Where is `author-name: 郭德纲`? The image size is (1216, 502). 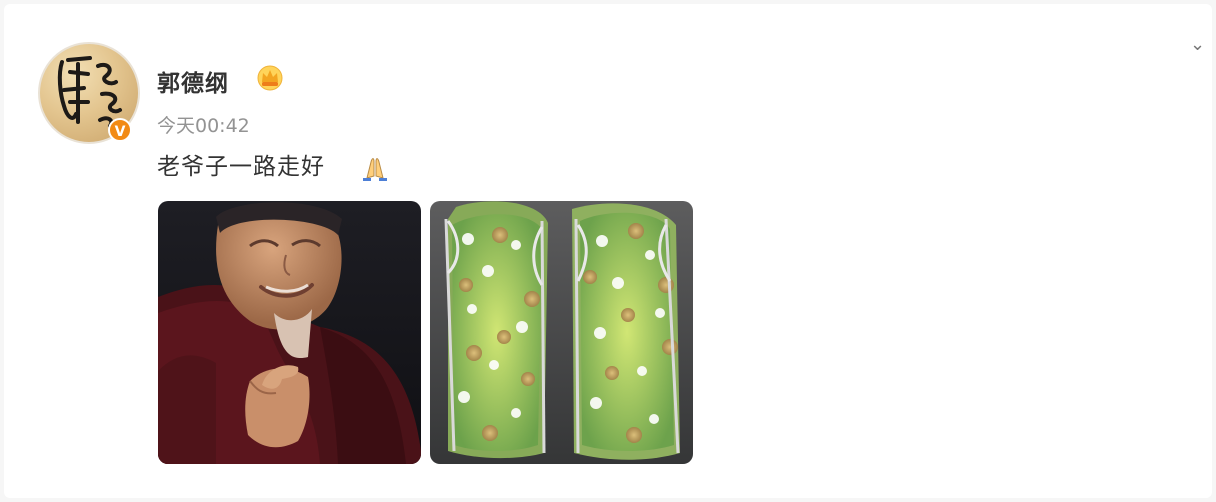
author-name: 郭德纲 is located at coordinates (193, 81).